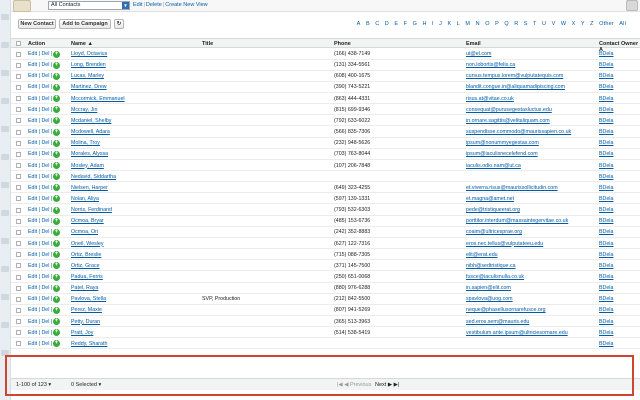 This screenshot has height=400, width=640. Describe the element at coordinates (494, 232) in the screenshot. I see `contact-email-link: coaim@ultricesprae.org` at that location.